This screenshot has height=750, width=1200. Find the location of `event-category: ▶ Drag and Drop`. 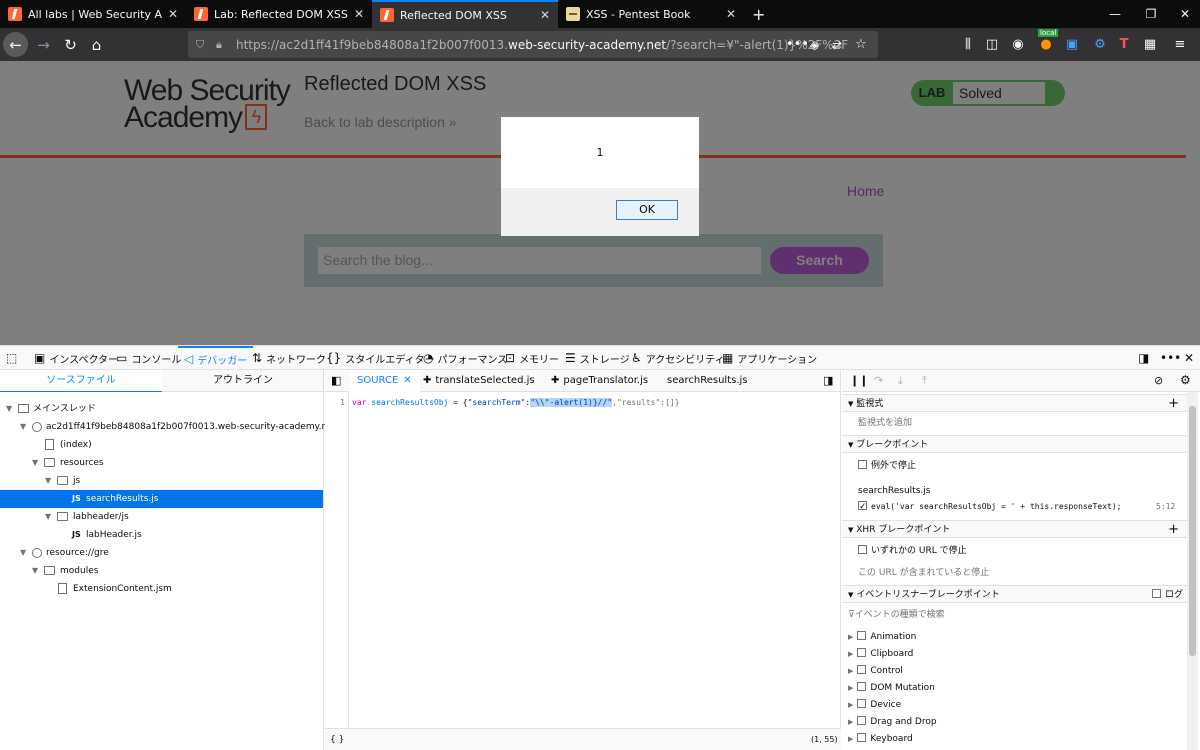

event-category: ▶ Drag and Drop is located at coordinates (1014, 722).